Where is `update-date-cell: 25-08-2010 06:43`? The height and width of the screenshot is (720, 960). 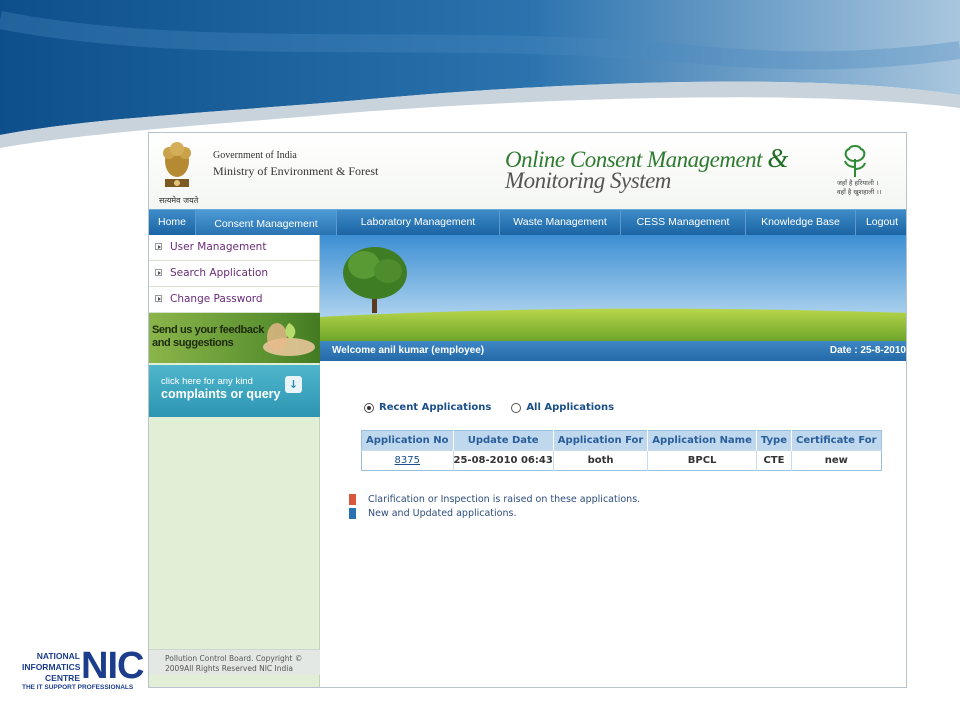
update-date-cell: 25-08-2010 06:43 is located at coordinates (503, 460).